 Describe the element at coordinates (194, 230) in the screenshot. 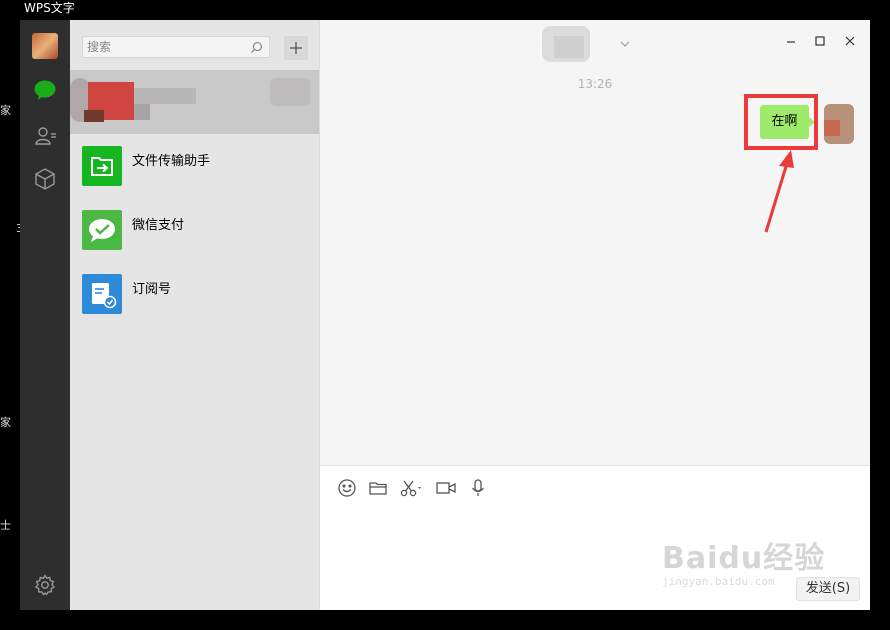

I see `conversation-item: 微信支付` at that location.